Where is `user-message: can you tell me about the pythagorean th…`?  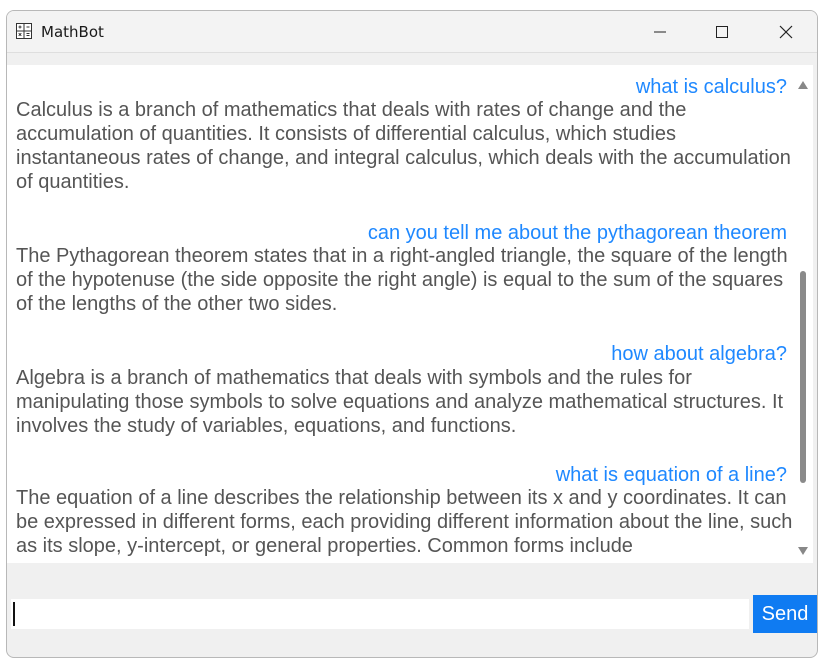 user-message: can you tell me about the pythagorean th… is located at coordinates (577, 233).